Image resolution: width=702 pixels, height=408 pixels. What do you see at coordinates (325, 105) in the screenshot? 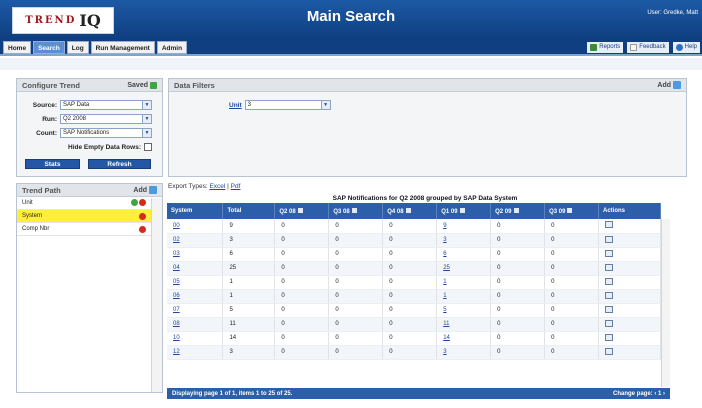
I see `chevron-down-icon: ▼` at bounding box center [325, 105].